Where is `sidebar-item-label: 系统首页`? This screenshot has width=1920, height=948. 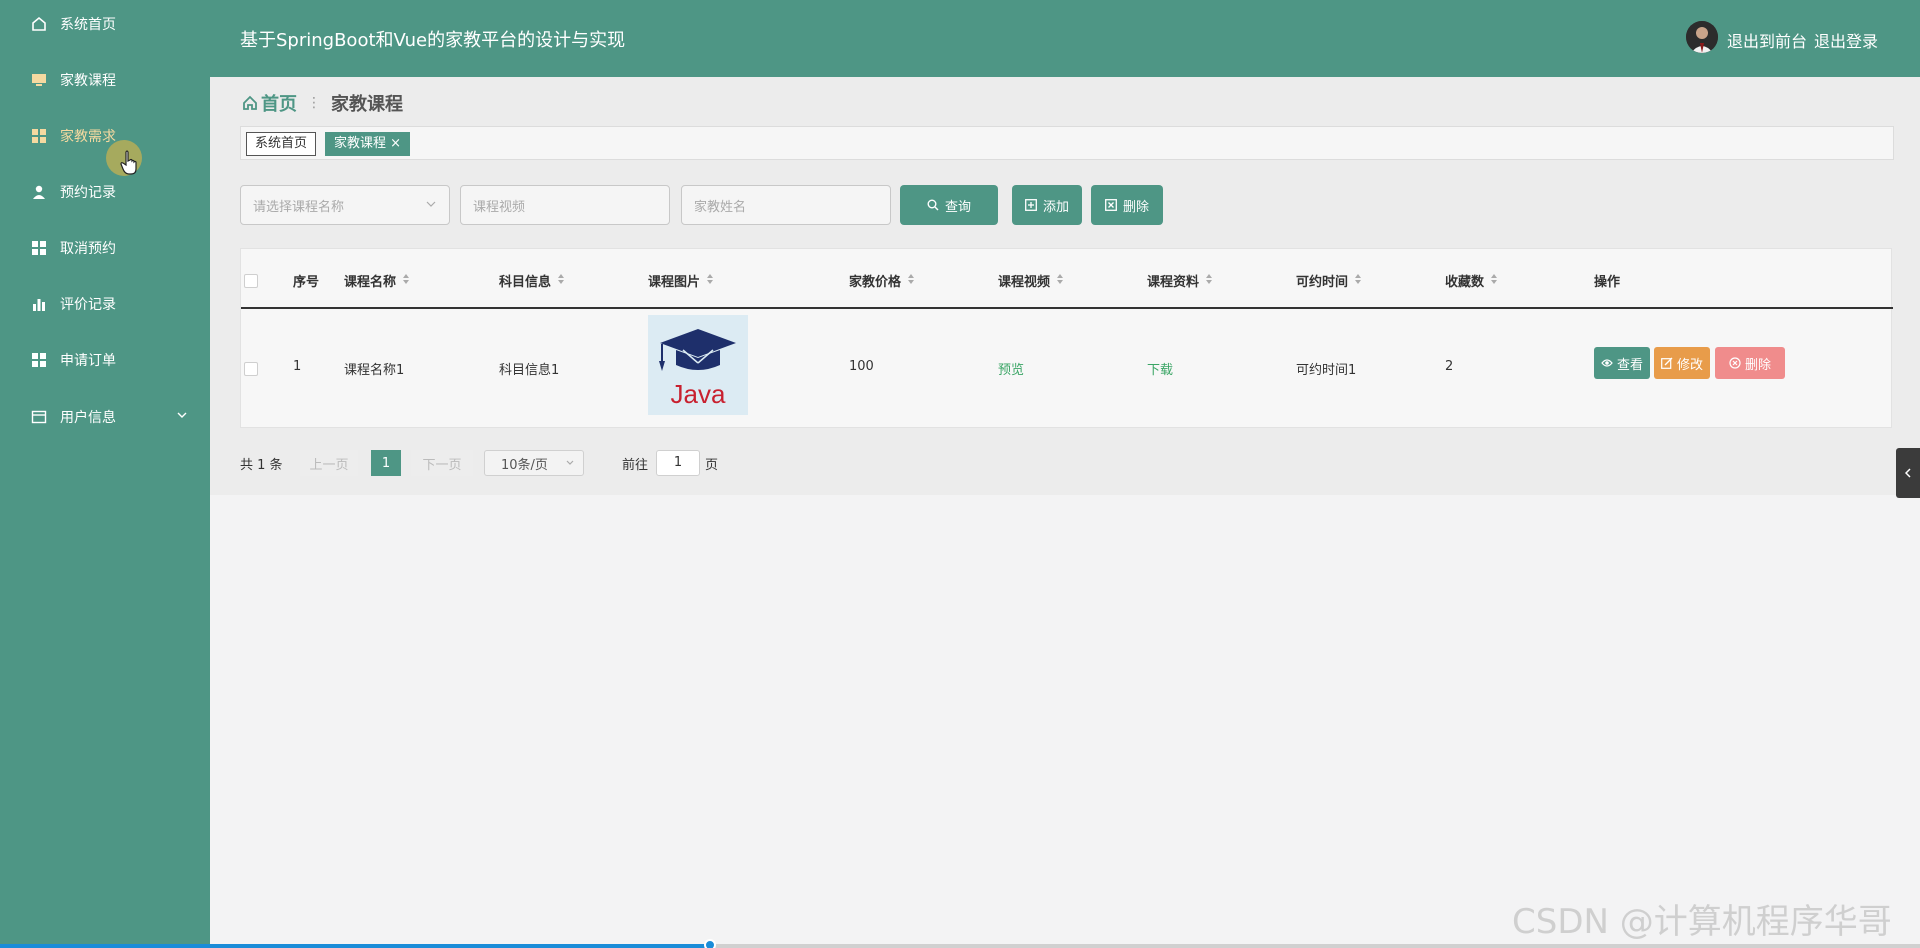
sidebar-item-label: 系统首页 is located at coordinates (88, 25).